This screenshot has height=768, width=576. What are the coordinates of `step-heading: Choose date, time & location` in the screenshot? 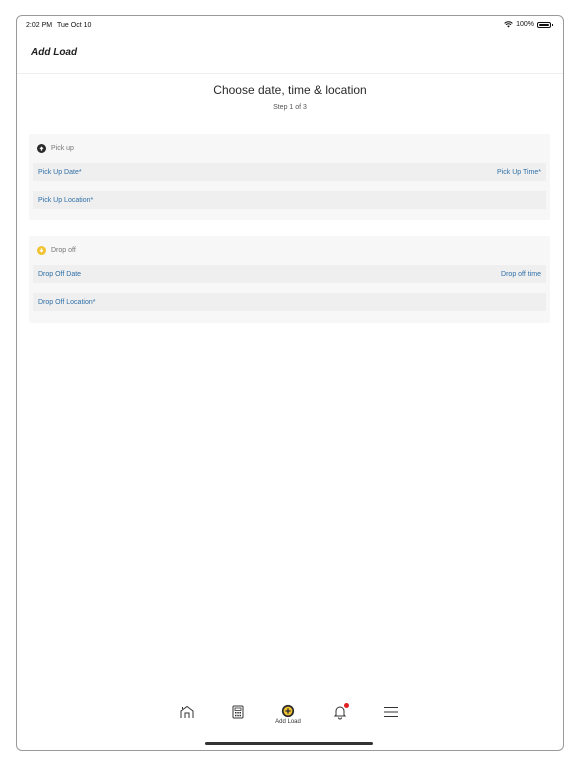 It's located at (290, 90).